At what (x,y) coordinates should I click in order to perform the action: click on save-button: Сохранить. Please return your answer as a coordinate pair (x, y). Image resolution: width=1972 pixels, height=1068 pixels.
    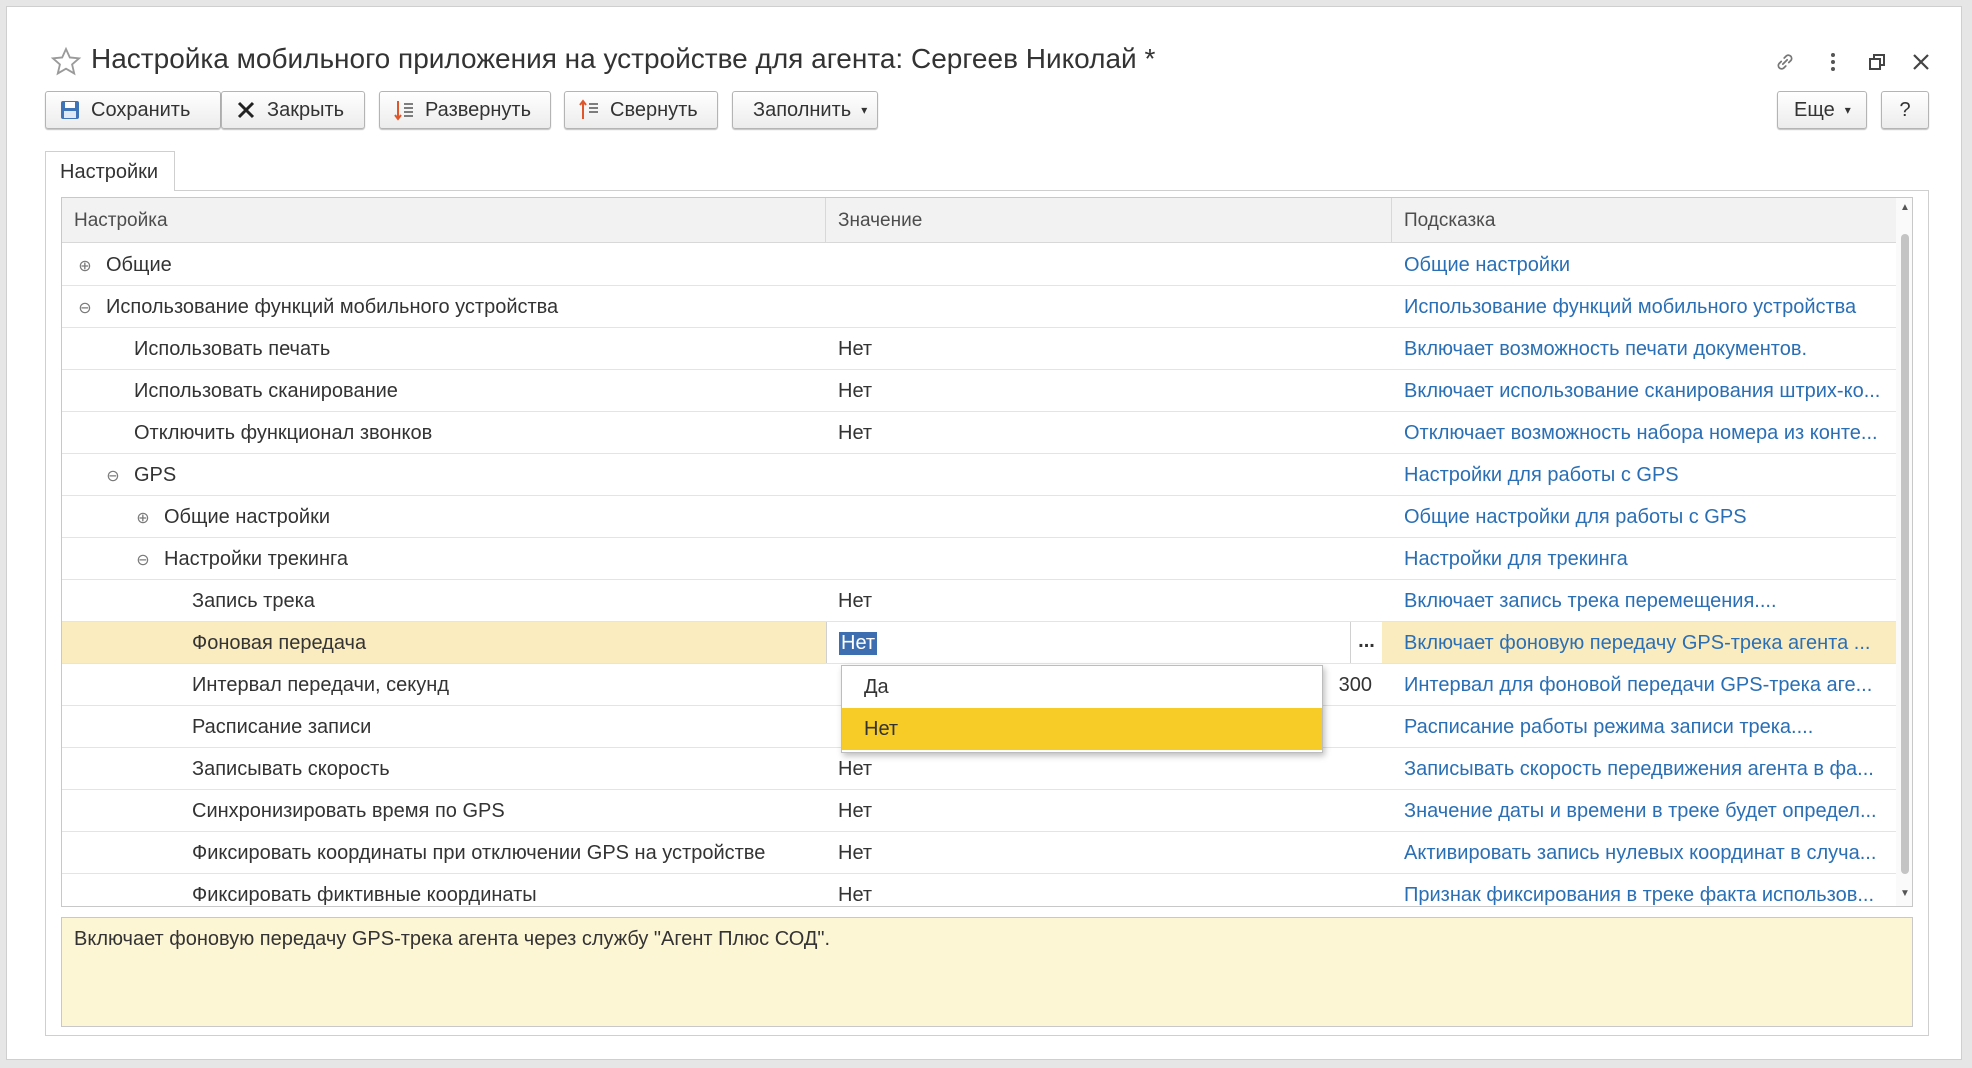
    Looking at the image, I should click on (133, 110).